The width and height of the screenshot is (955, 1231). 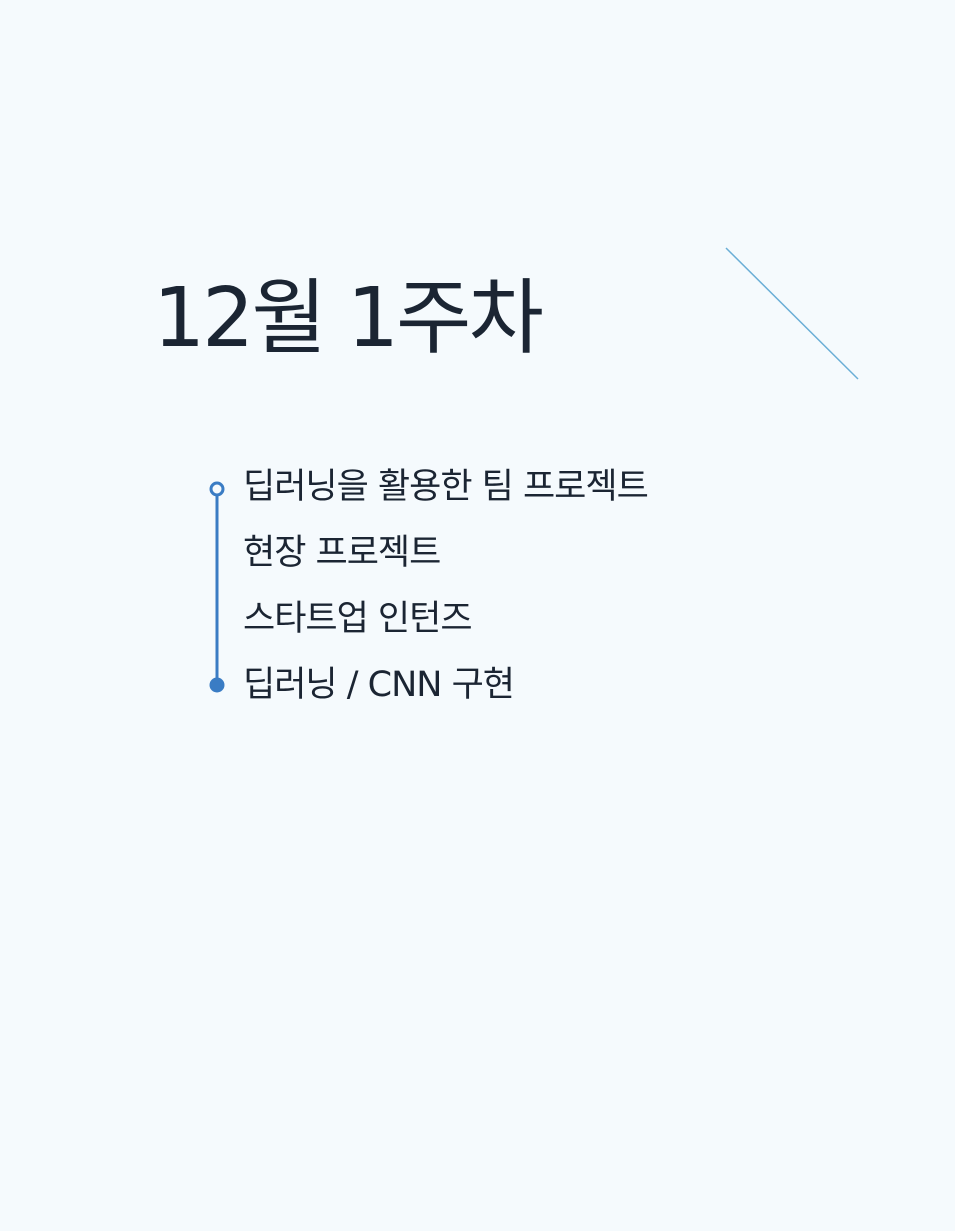 What do you see at coordinates (217, 685) in the screenshot?
I see `timeline-end-dot` at bounding box center [217, 685].